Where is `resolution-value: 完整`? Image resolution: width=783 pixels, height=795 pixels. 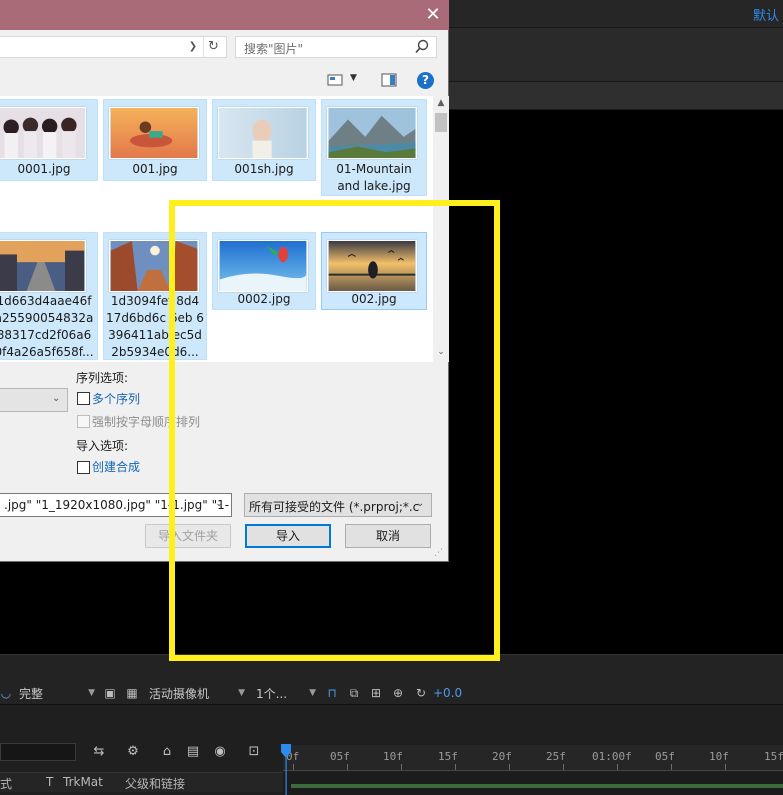
resolution-value: 完整 is located at coordinates (31, 693).